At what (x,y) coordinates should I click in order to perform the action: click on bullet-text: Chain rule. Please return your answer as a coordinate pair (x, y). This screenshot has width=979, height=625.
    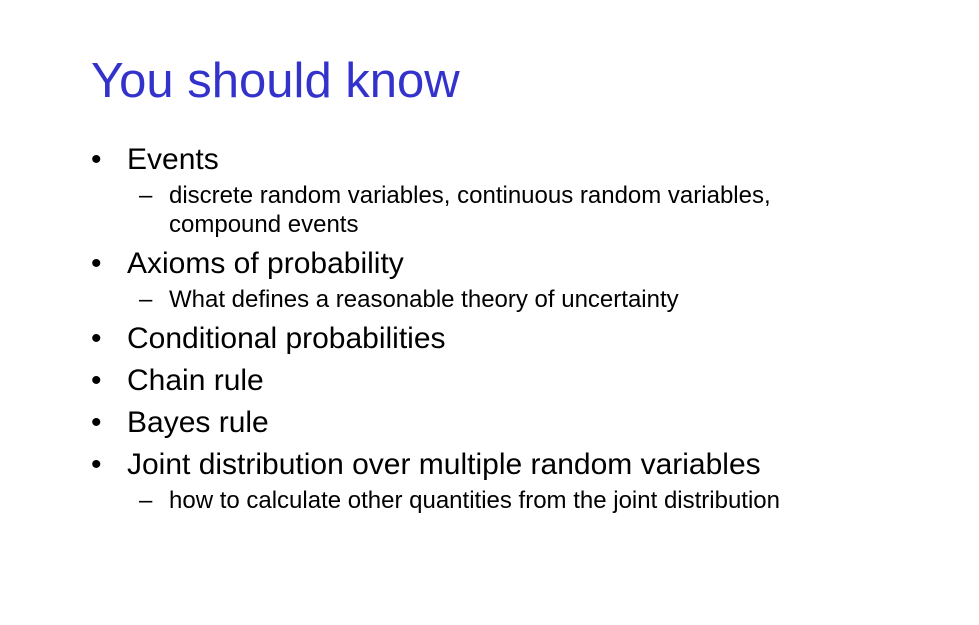
    Looking at the image, I should click on (195, 380).